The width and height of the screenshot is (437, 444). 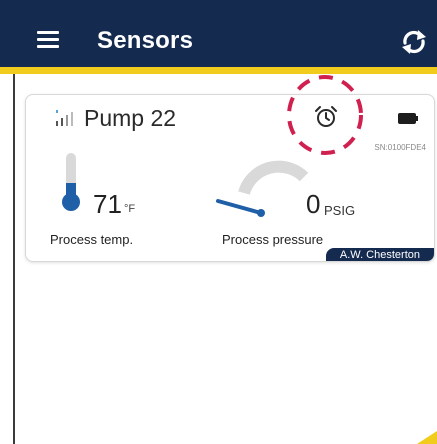 I want to click on pressure-value: 0, so click(x=313, y=204).